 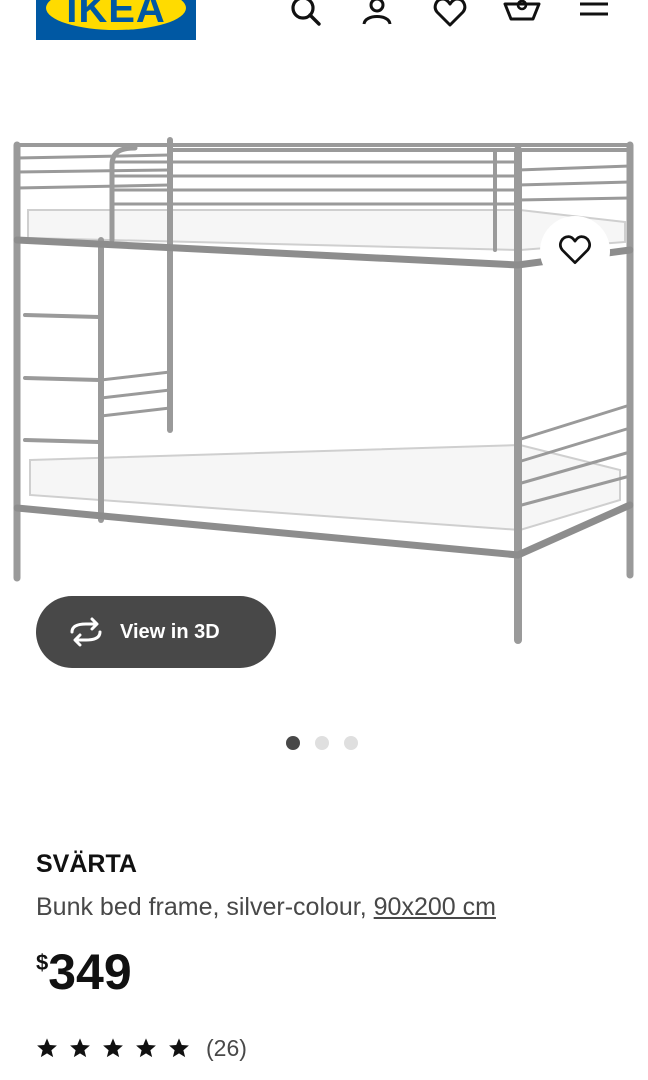 I want to click on product-description-text: Bunk bed frame, silver-colour,, so click(x=205, y=907).